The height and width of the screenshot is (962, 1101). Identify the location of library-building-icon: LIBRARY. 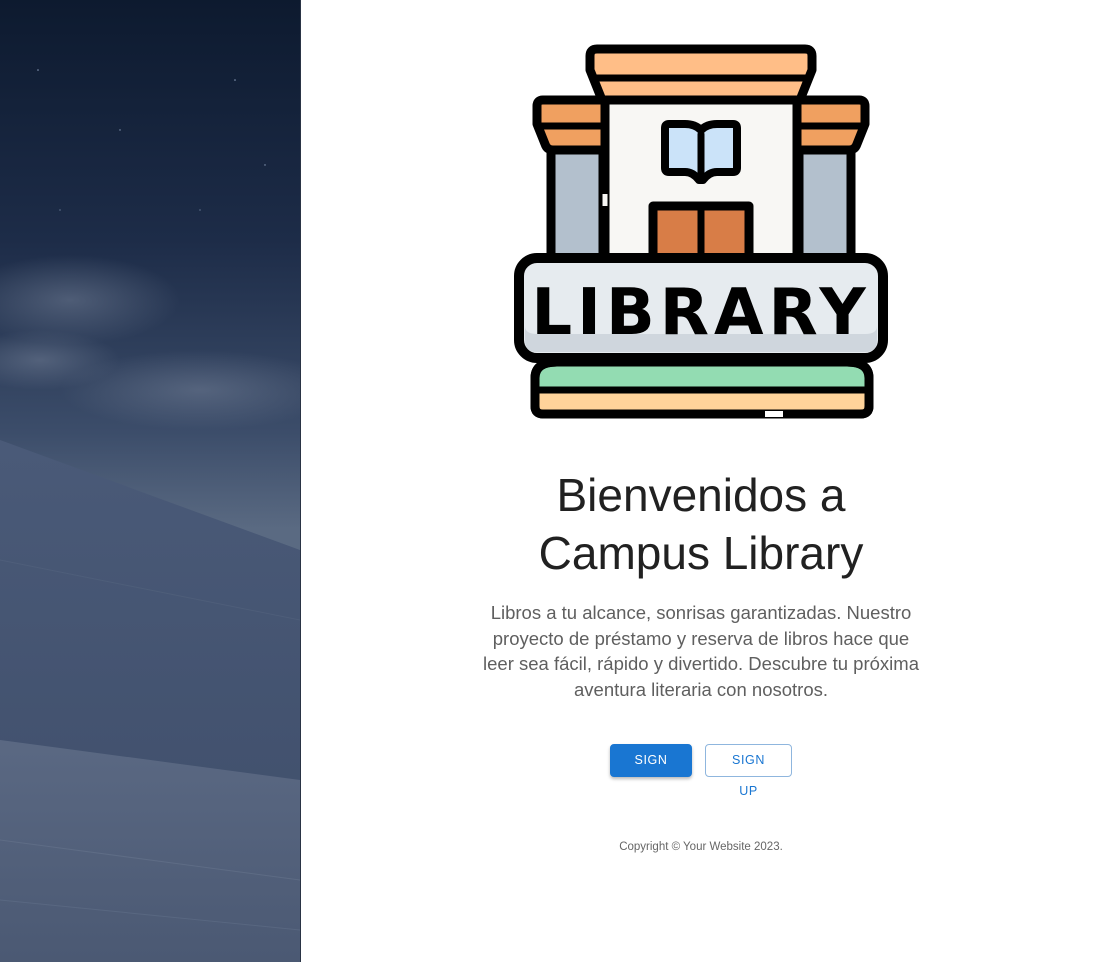
(701, 231).